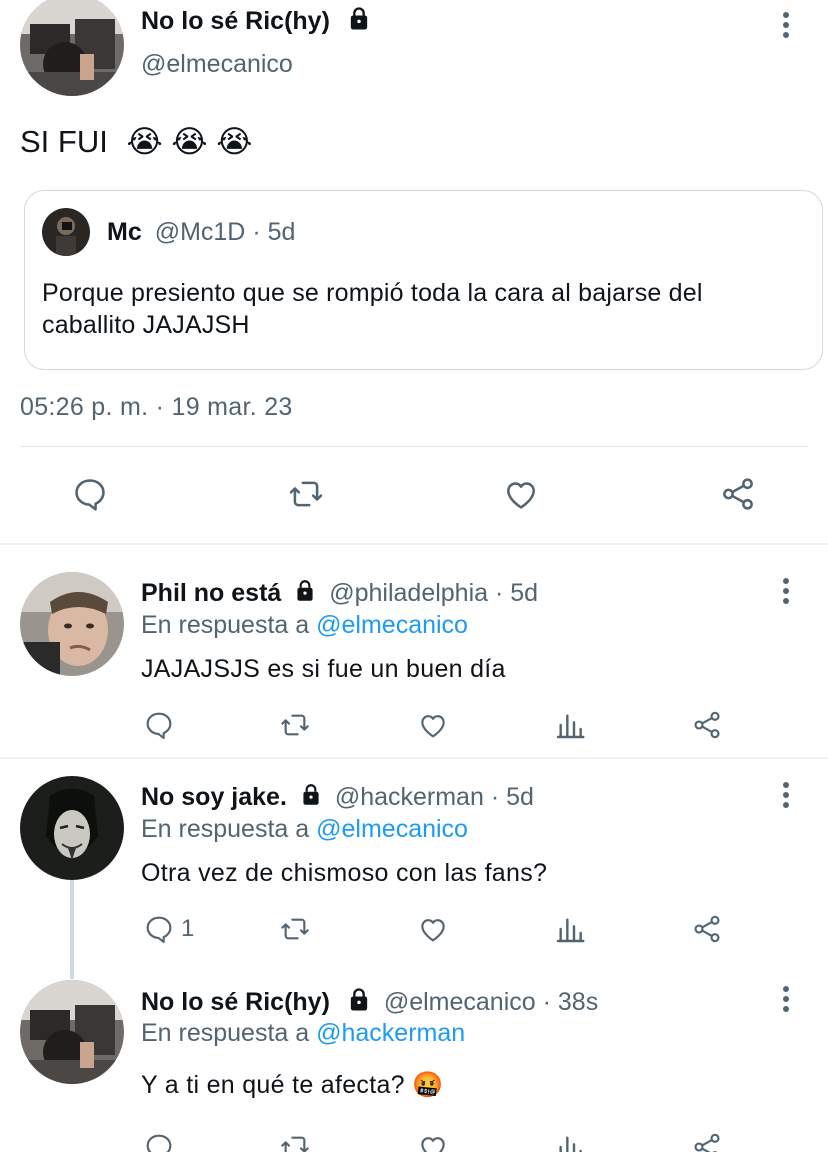  Describe the element at coordinates (414, 446) in the screenshot. I see `divider` at that location.